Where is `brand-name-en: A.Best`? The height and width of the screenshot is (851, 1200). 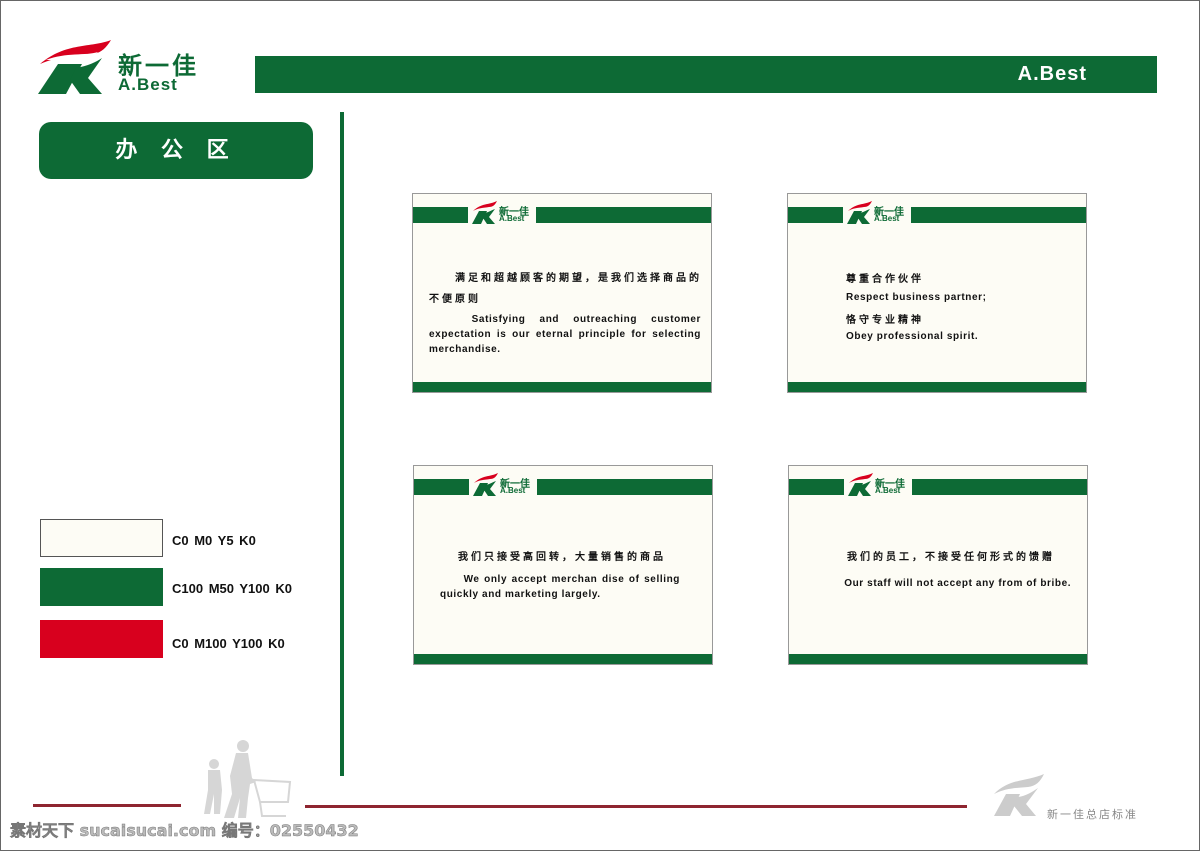 brand-name-en: A.Best is located at coordinates (148, 84).